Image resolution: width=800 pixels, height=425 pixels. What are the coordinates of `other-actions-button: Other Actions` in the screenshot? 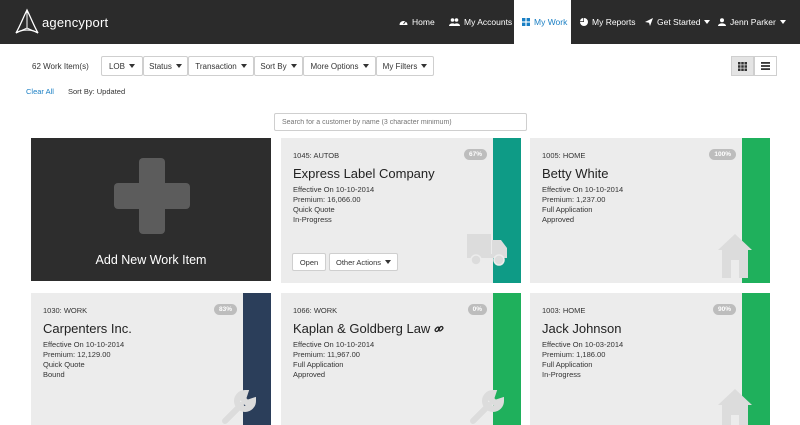 It's located at (363, 262).